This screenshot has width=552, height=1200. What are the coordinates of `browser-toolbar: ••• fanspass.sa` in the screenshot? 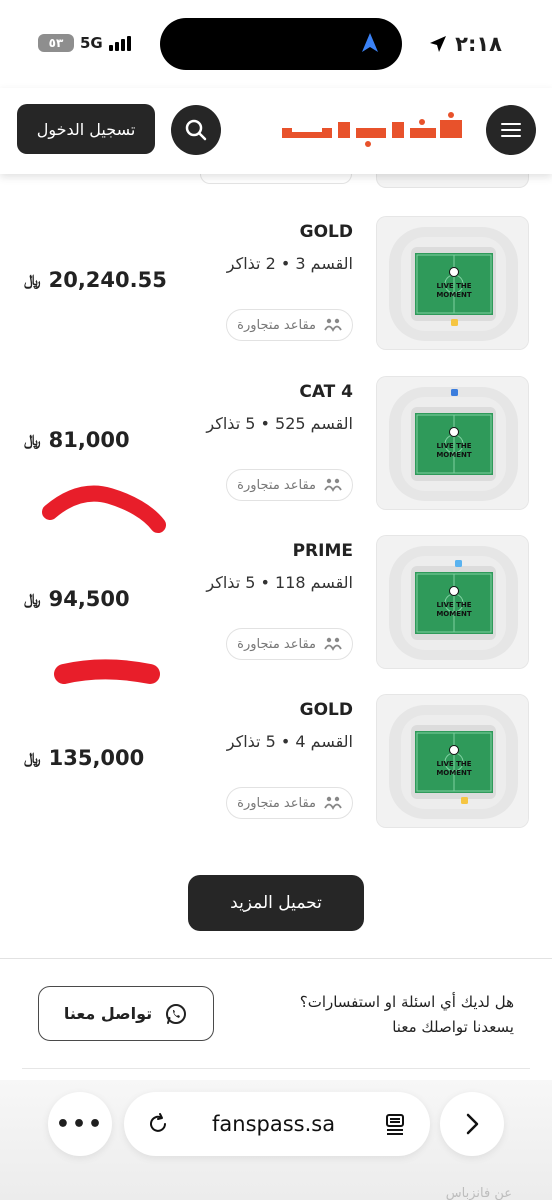 It's located at (276, 1140).